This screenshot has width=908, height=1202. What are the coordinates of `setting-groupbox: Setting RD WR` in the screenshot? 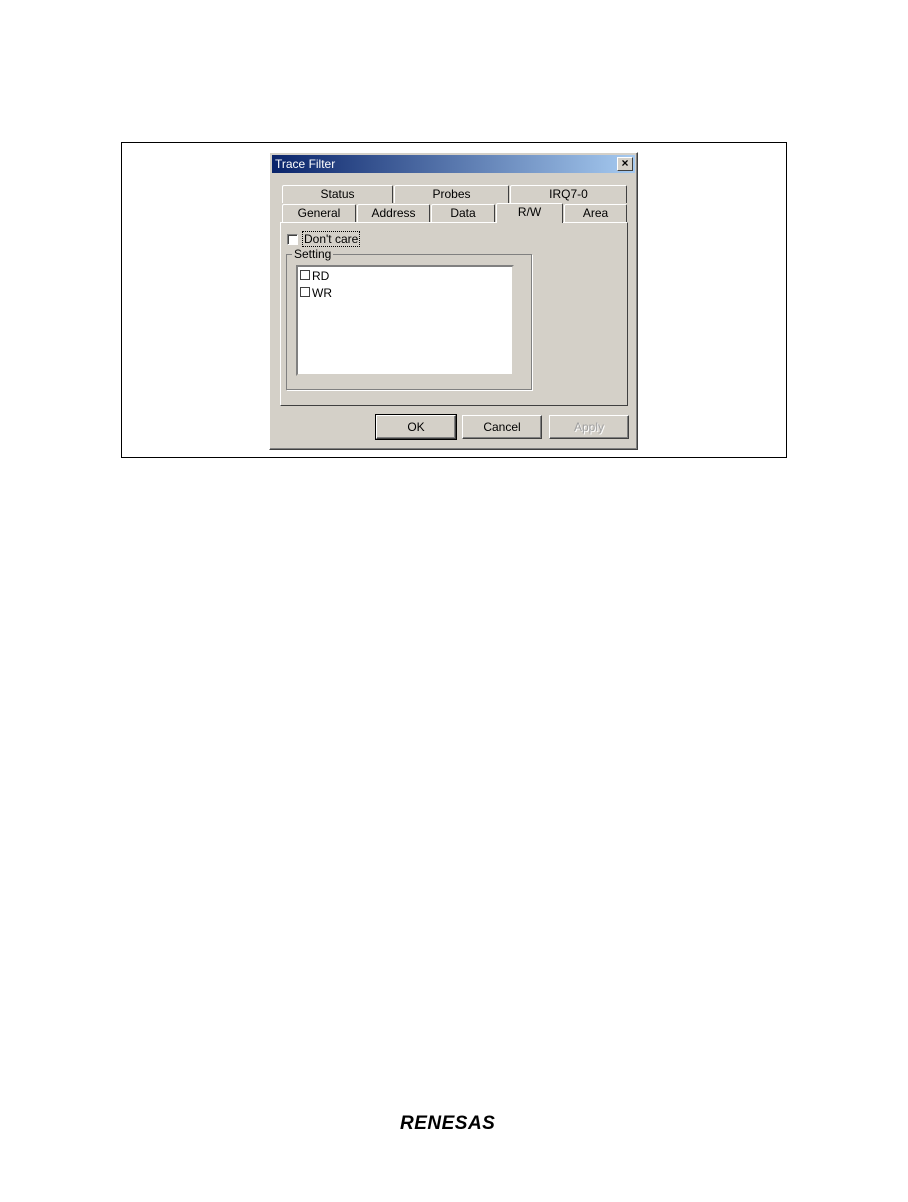 It's located at (409, 318).